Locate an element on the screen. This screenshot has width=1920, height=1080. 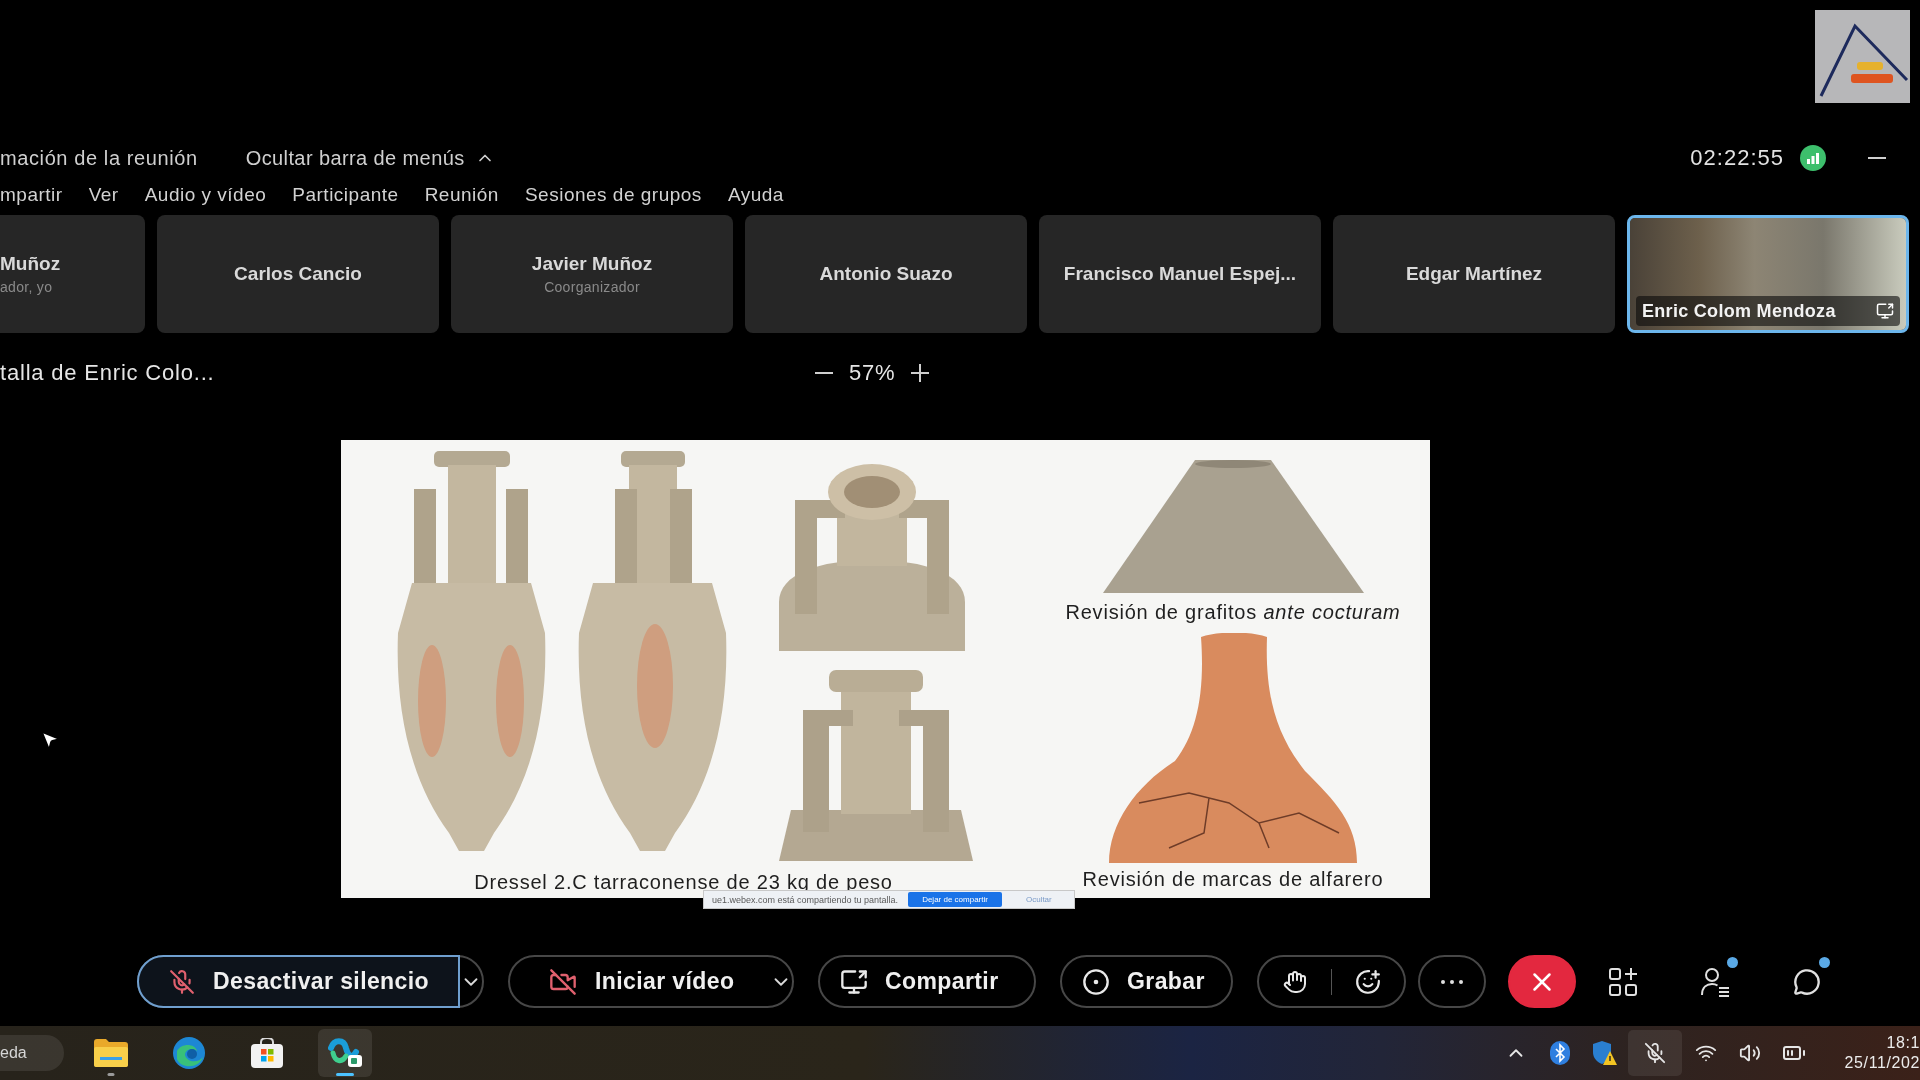
stop-sharing-button: Dejar de compartir is located at coordinates (955, 899).